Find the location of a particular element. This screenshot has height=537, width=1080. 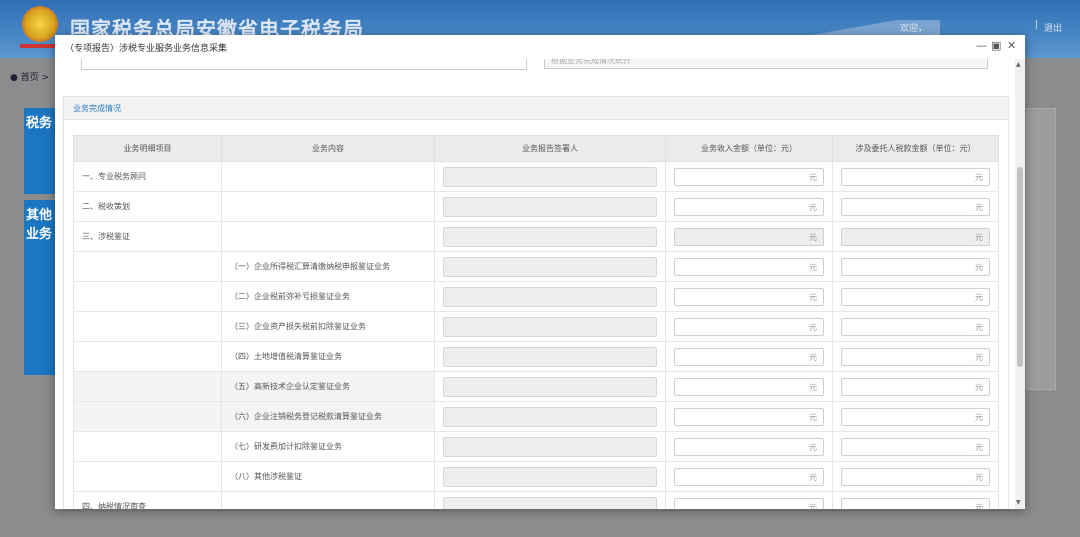

section-title: 业务完成情况 is located at coordinates (97, 108).